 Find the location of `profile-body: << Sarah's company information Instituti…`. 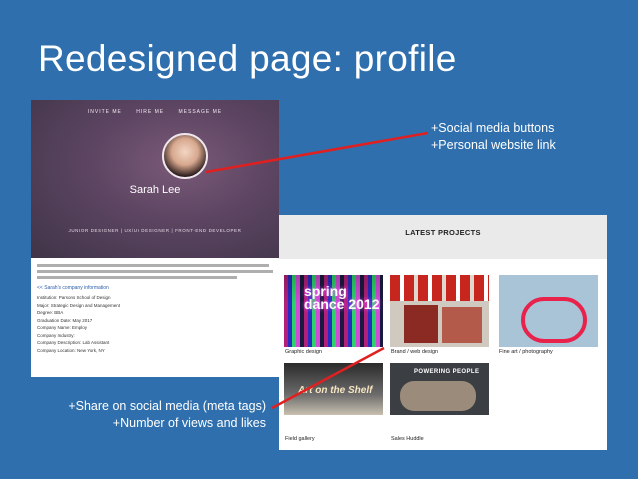

profile-body: << Sarah's company information Instituti… is located at coordinates (157, 309).